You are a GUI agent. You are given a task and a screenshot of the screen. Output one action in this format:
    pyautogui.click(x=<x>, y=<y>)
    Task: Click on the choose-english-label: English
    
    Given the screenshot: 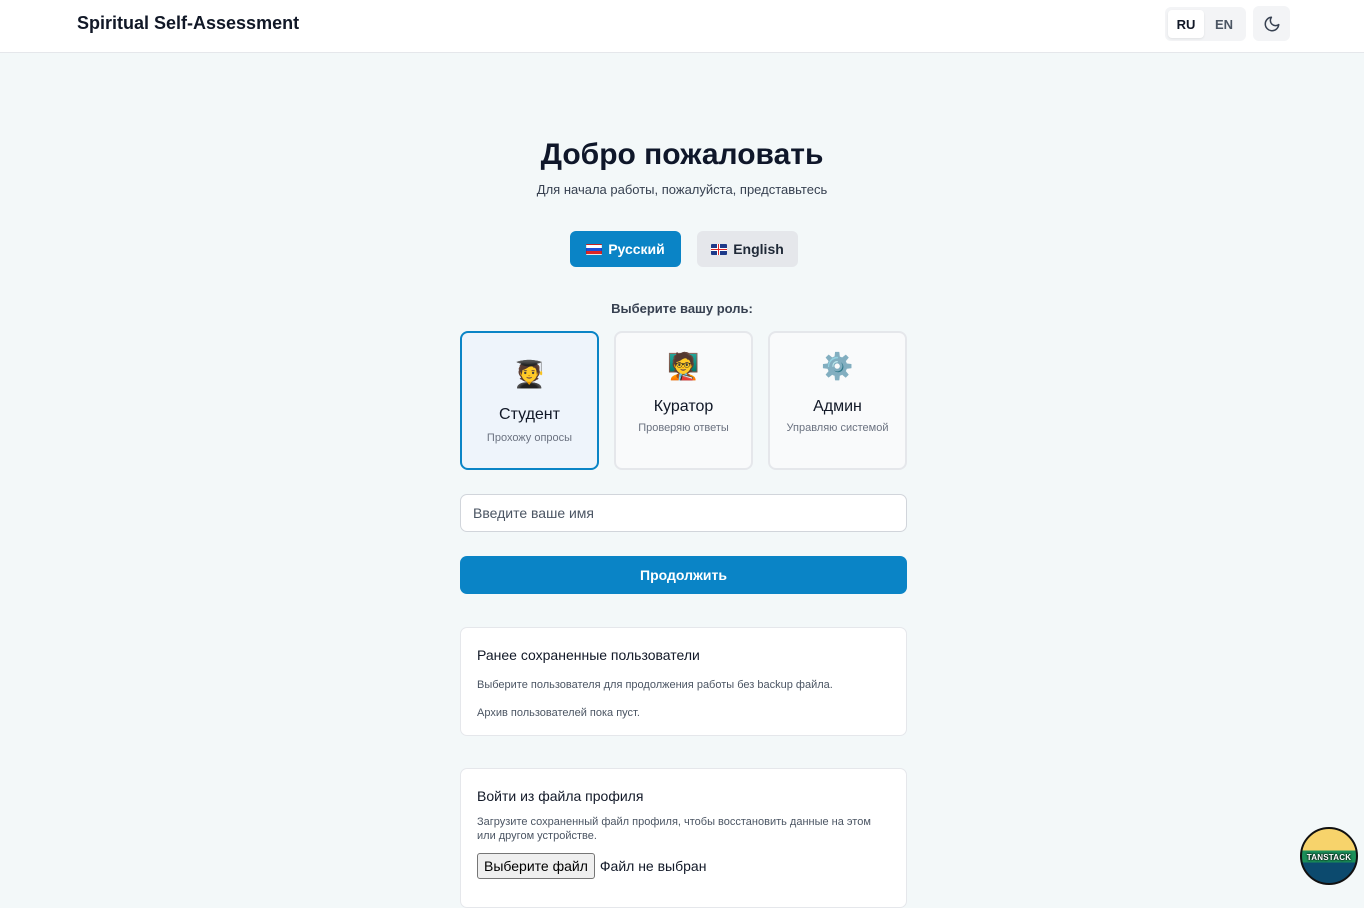 What is the action you would take?
    pyautogui.click(x=758, y=249)
    